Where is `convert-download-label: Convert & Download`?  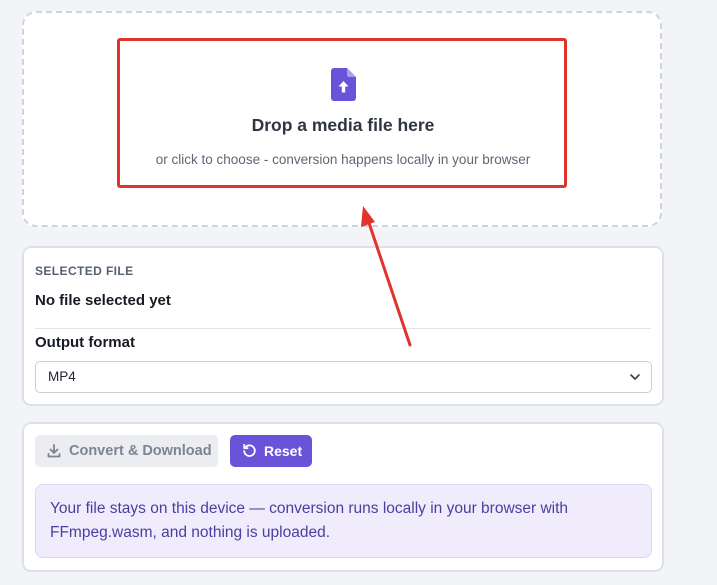
convert-download-label: Convert & Download is located at coordinates (140, 451).